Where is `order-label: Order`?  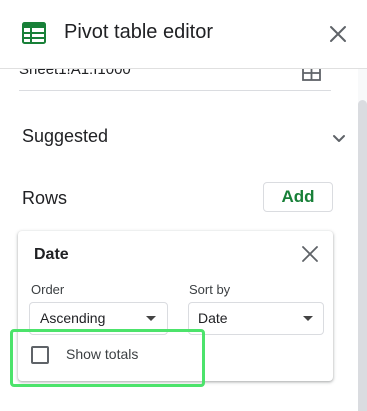
order-label: Order is located at coordinates (48, 289).